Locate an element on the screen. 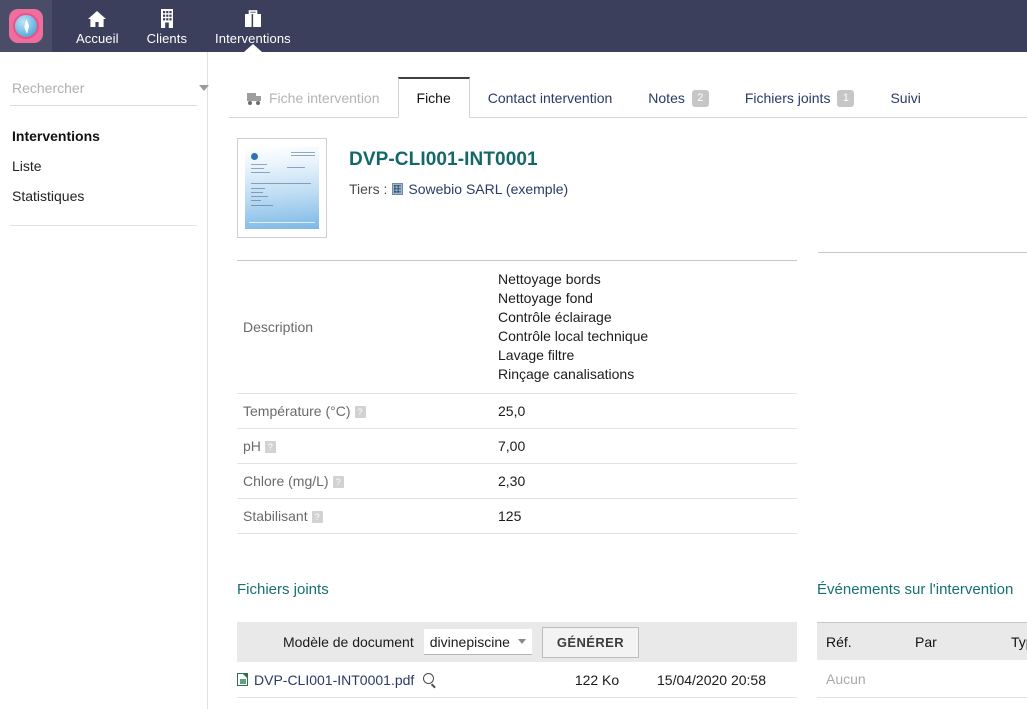 This screenshot has height=709, width=1027. sidebar-menu: Interventions Liste Statistiques is located at coordinates (103, 174).